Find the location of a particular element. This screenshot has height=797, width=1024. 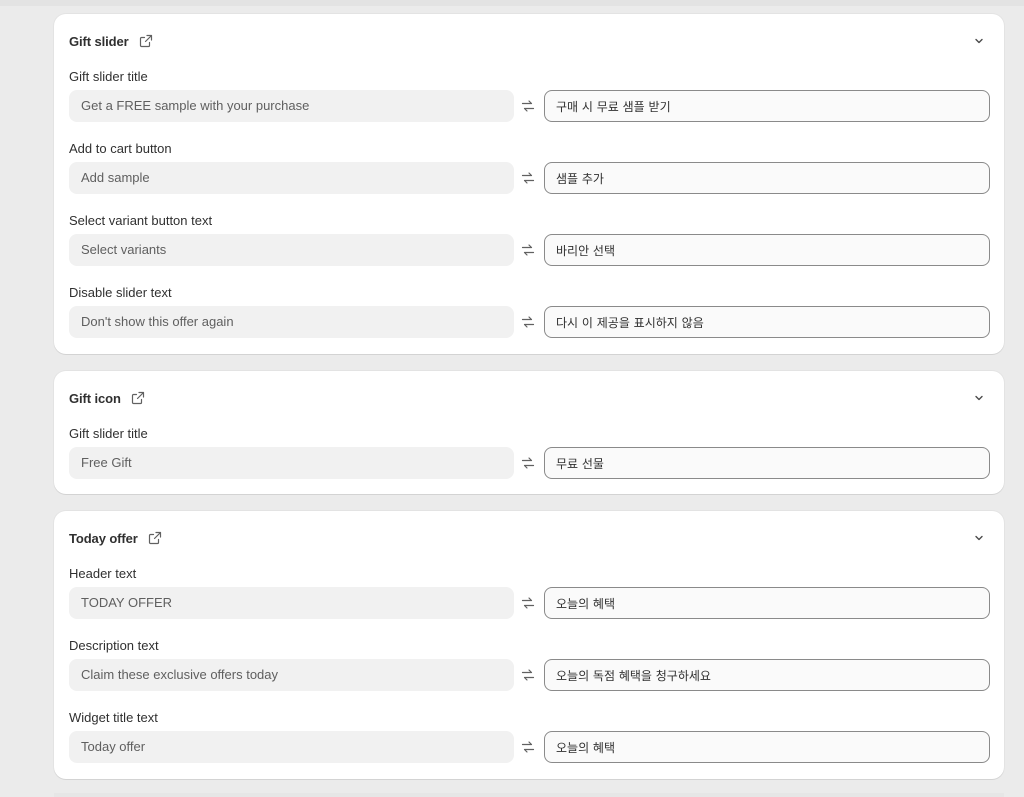

card-header: Today offer is located at coordinates (115, 538).